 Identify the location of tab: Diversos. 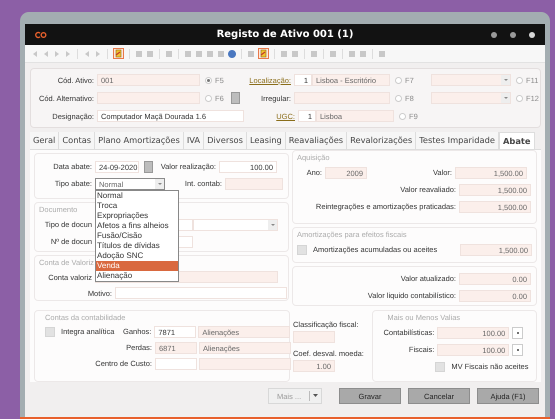
(225, 140).